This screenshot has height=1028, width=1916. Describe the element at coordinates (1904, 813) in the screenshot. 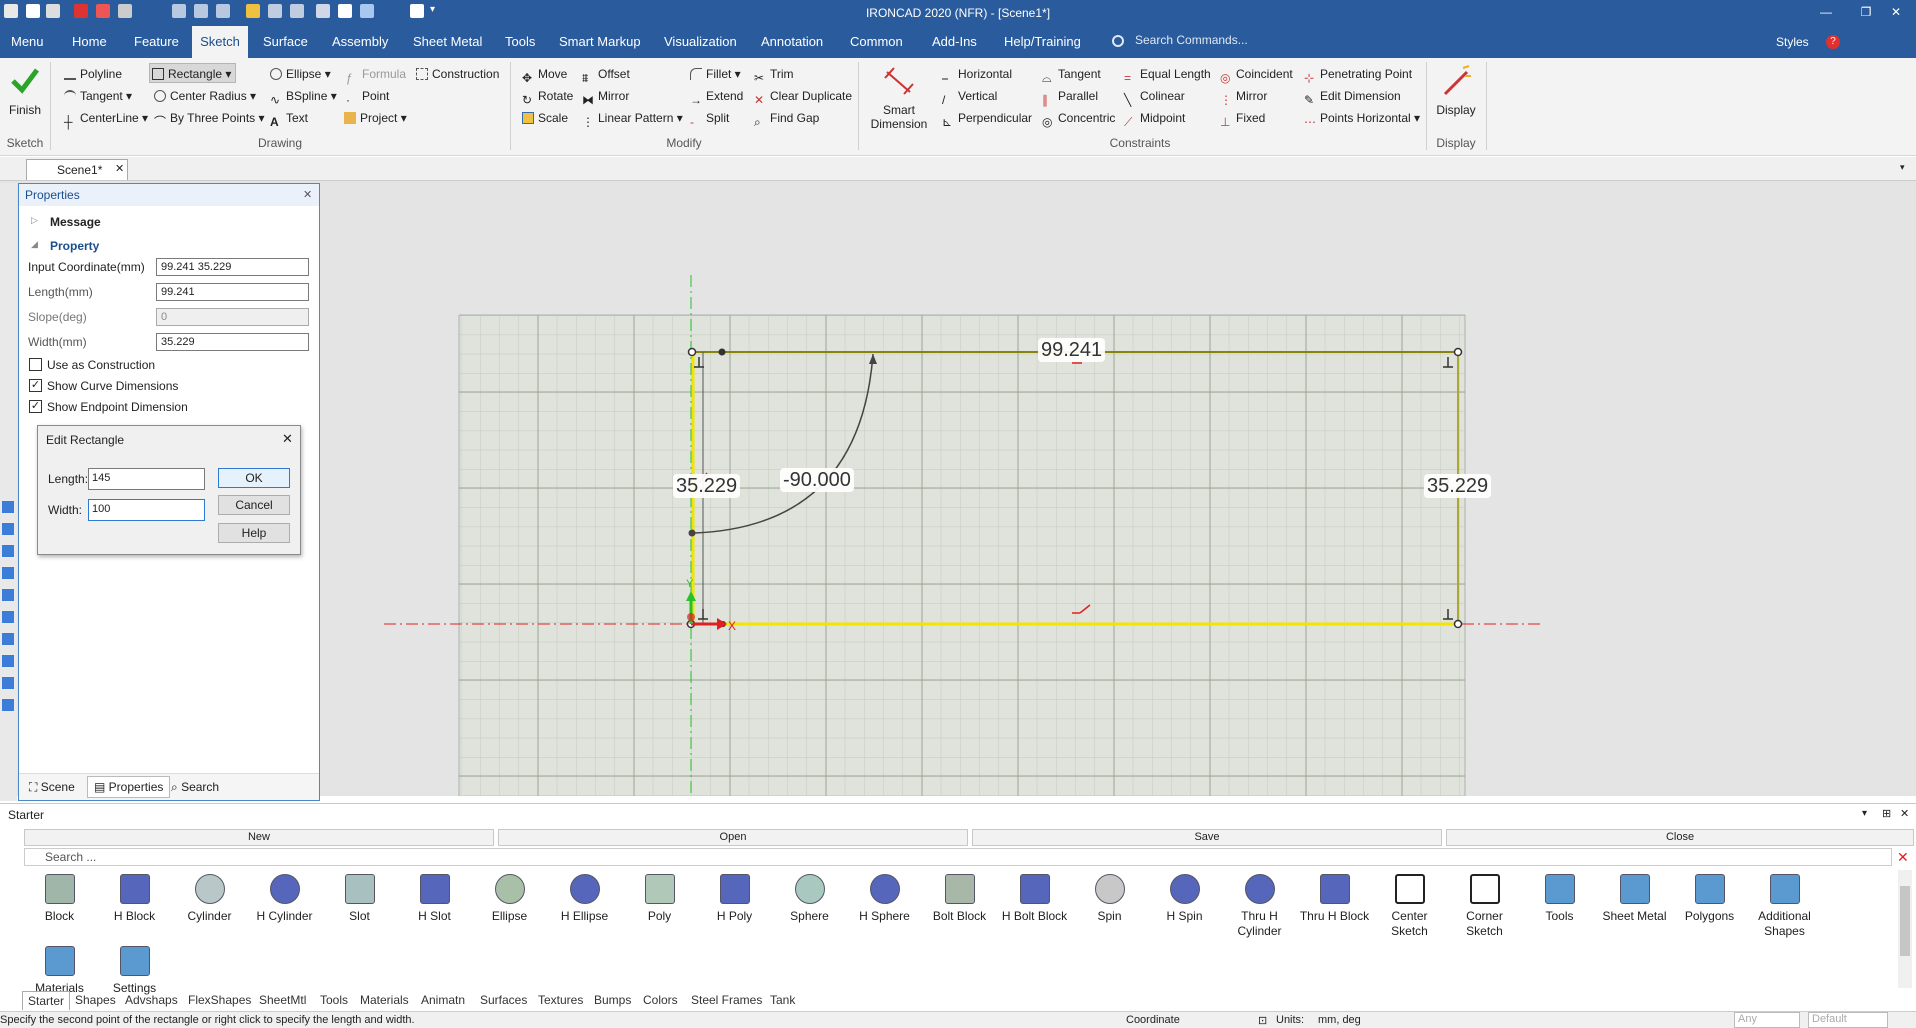

I see `close-catalog-icon: ✕` at that location.